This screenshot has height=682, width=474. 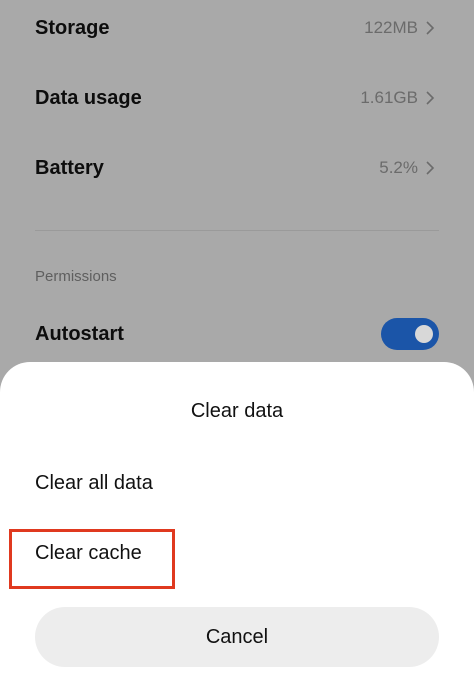 What do you see at coordinates (237, 230) in the screenshot?
I see `section-divider` at bounding box center [237, 230].